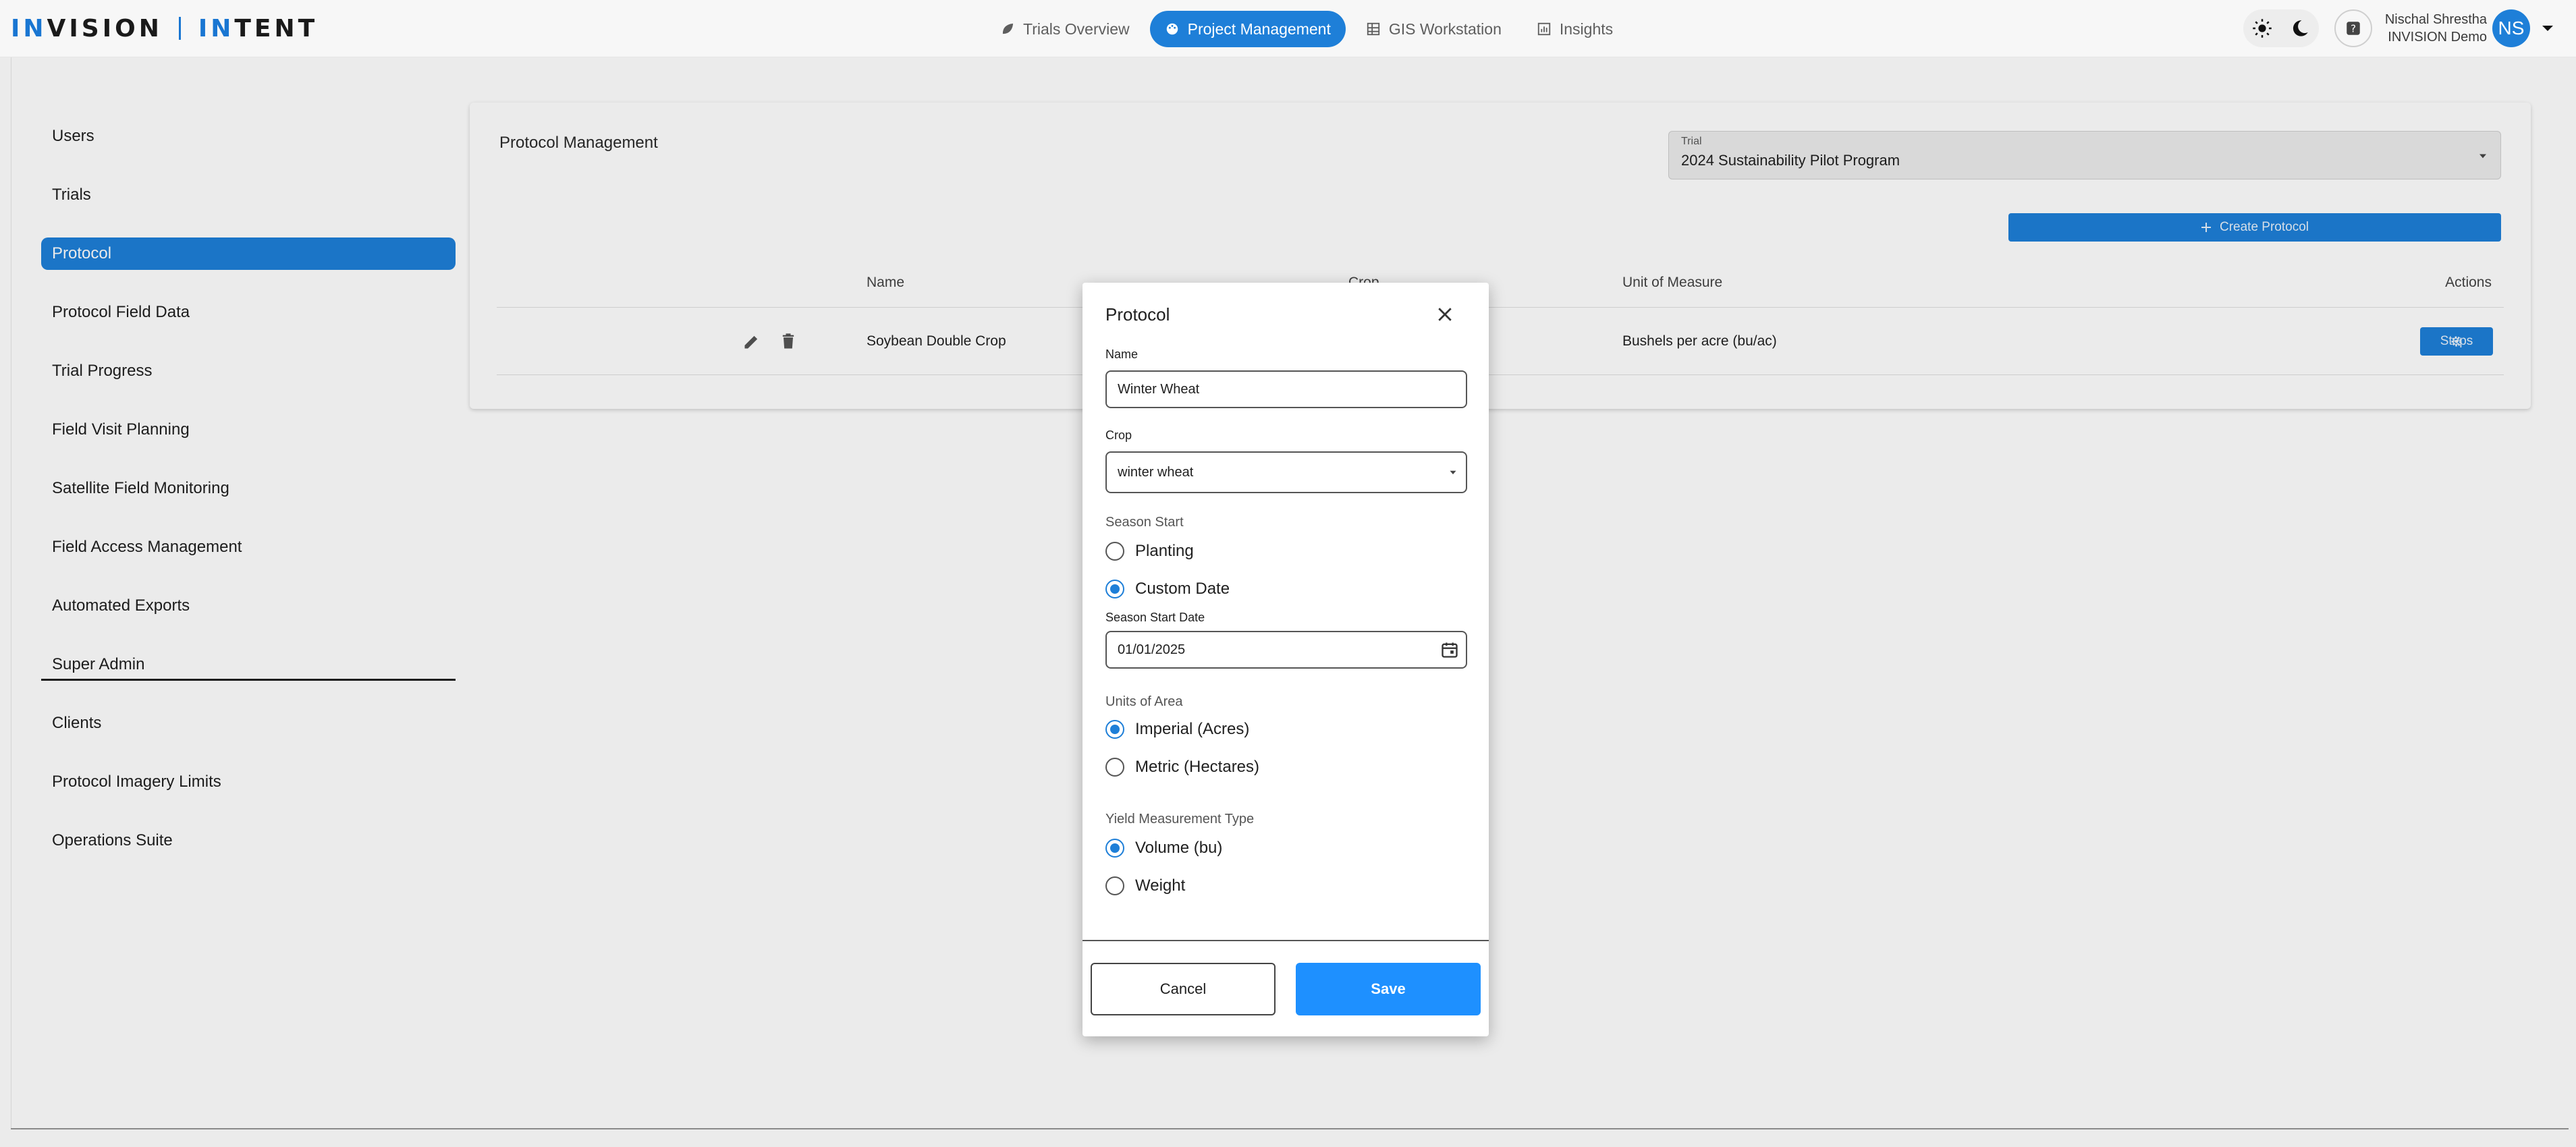 The width and height of the screenshot is (2576, 1147). Describe the element at coordinates (1453, 472) in the screenshot. I see `caret-down-icon` at that location.